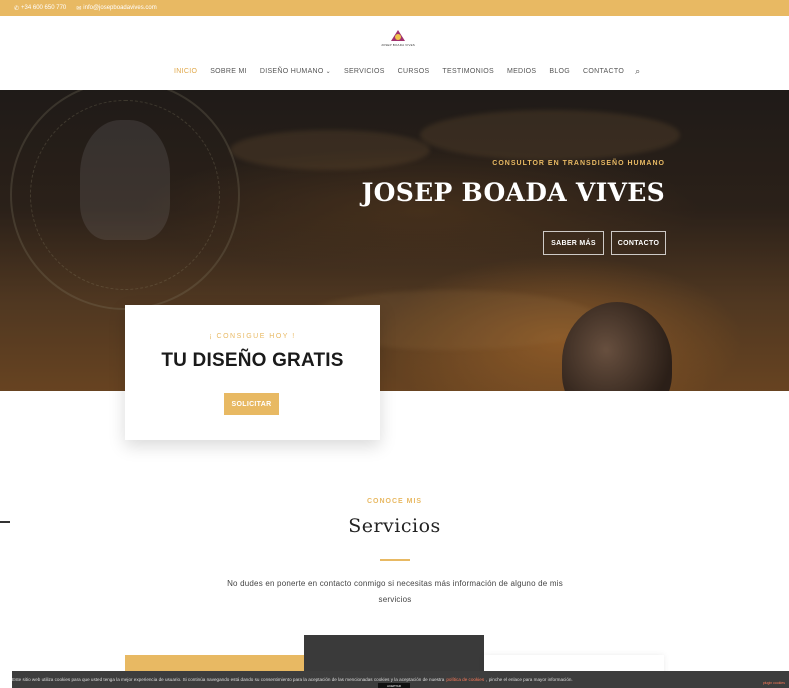 The height and width of the screenshot is (688, 789). Describe the element at coordinates (252, 336) in the screenshot. I see `promo-subtitle: ¡ Consigue hoy !` at that location.